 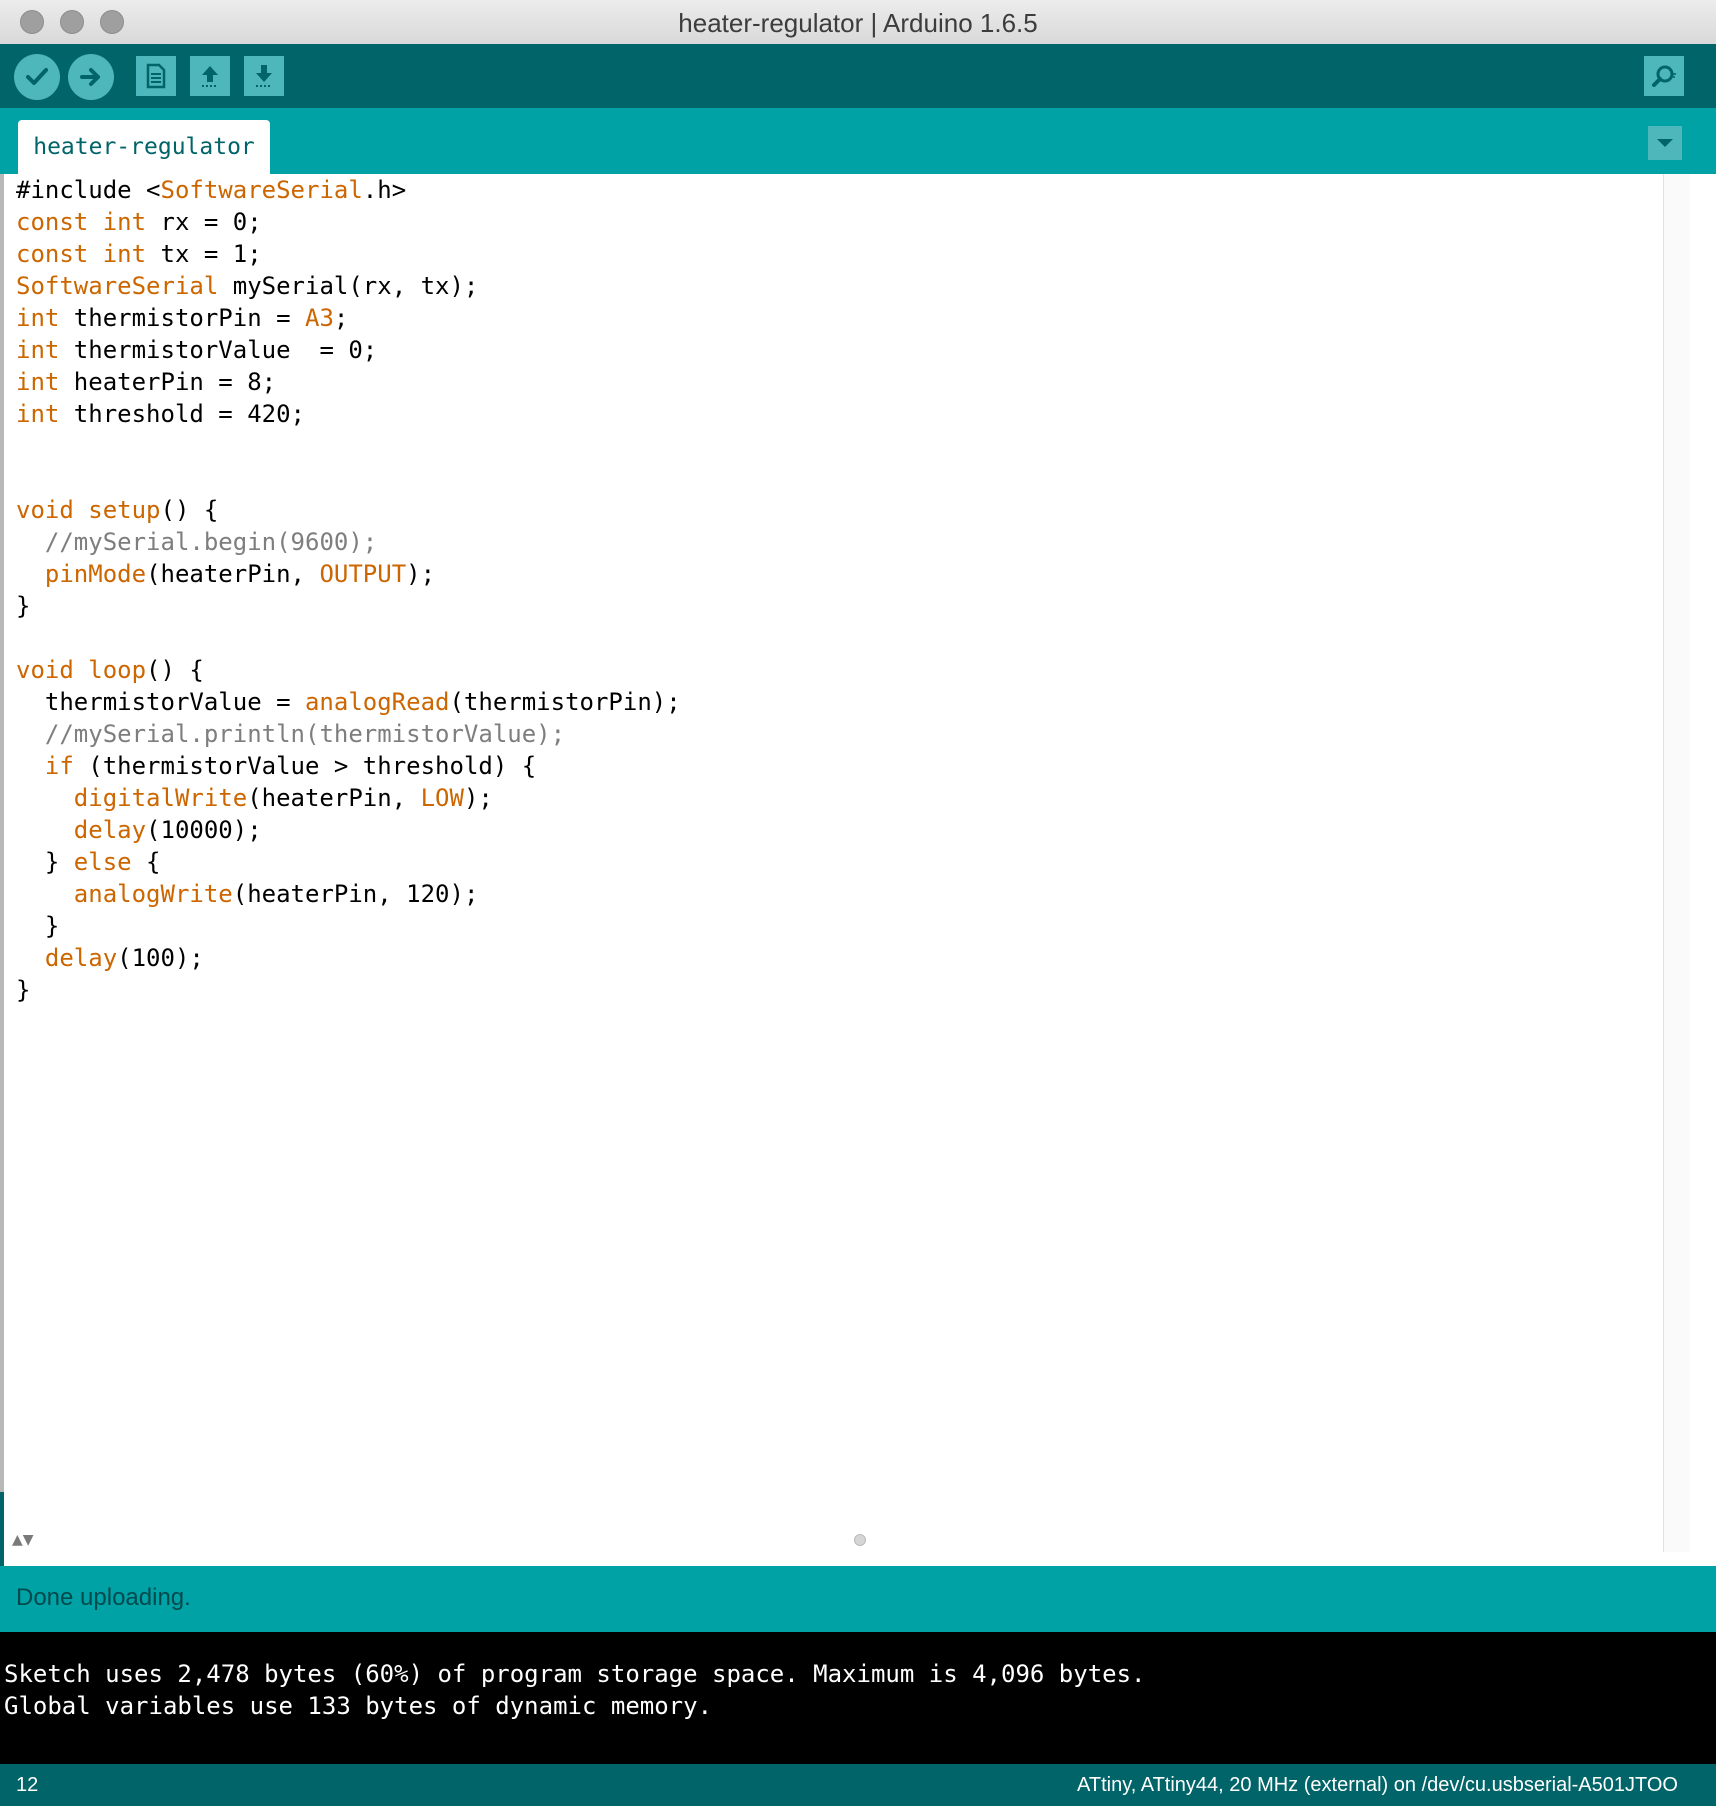 What do you see at coordinates (853, 414) in the screenshot?
I see `code-line: int threshold = 420;` at bounding box center [853, 414].